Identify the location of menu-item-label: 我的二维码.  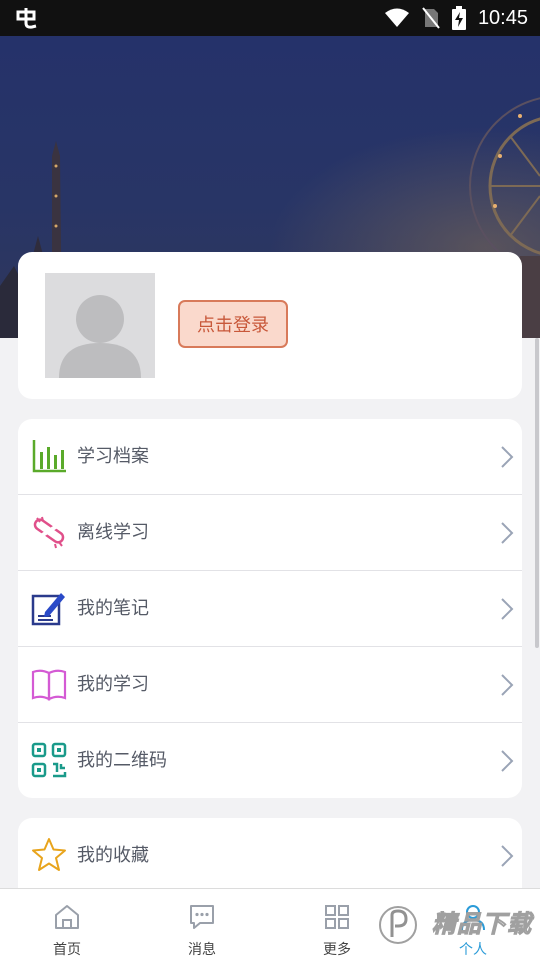
(122, 760).